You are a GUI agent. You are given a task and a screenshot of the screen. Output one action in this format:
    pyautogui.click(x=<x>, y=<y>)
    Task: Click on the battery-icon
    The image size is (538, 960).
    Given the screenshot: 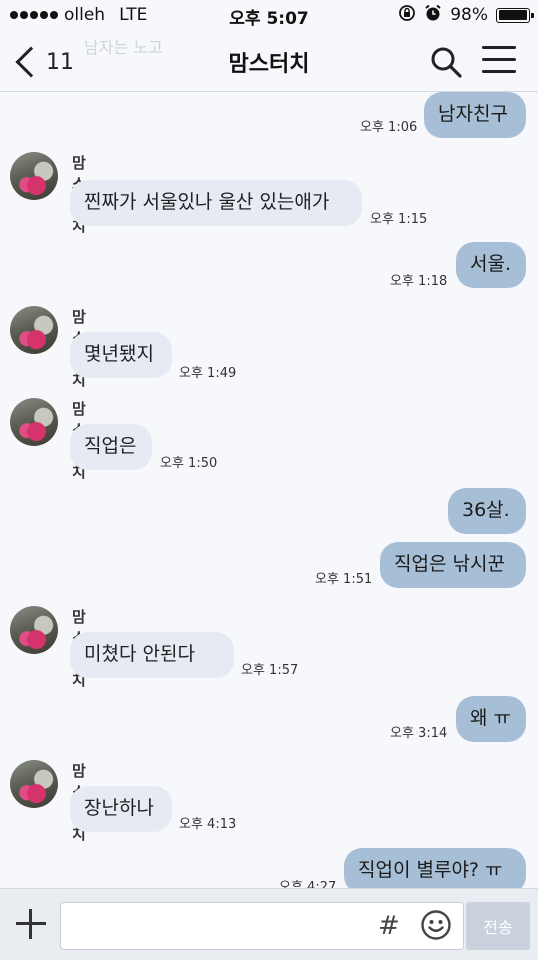 What is the action you would take?
    pyautogui.click(x=515, y=15)
    